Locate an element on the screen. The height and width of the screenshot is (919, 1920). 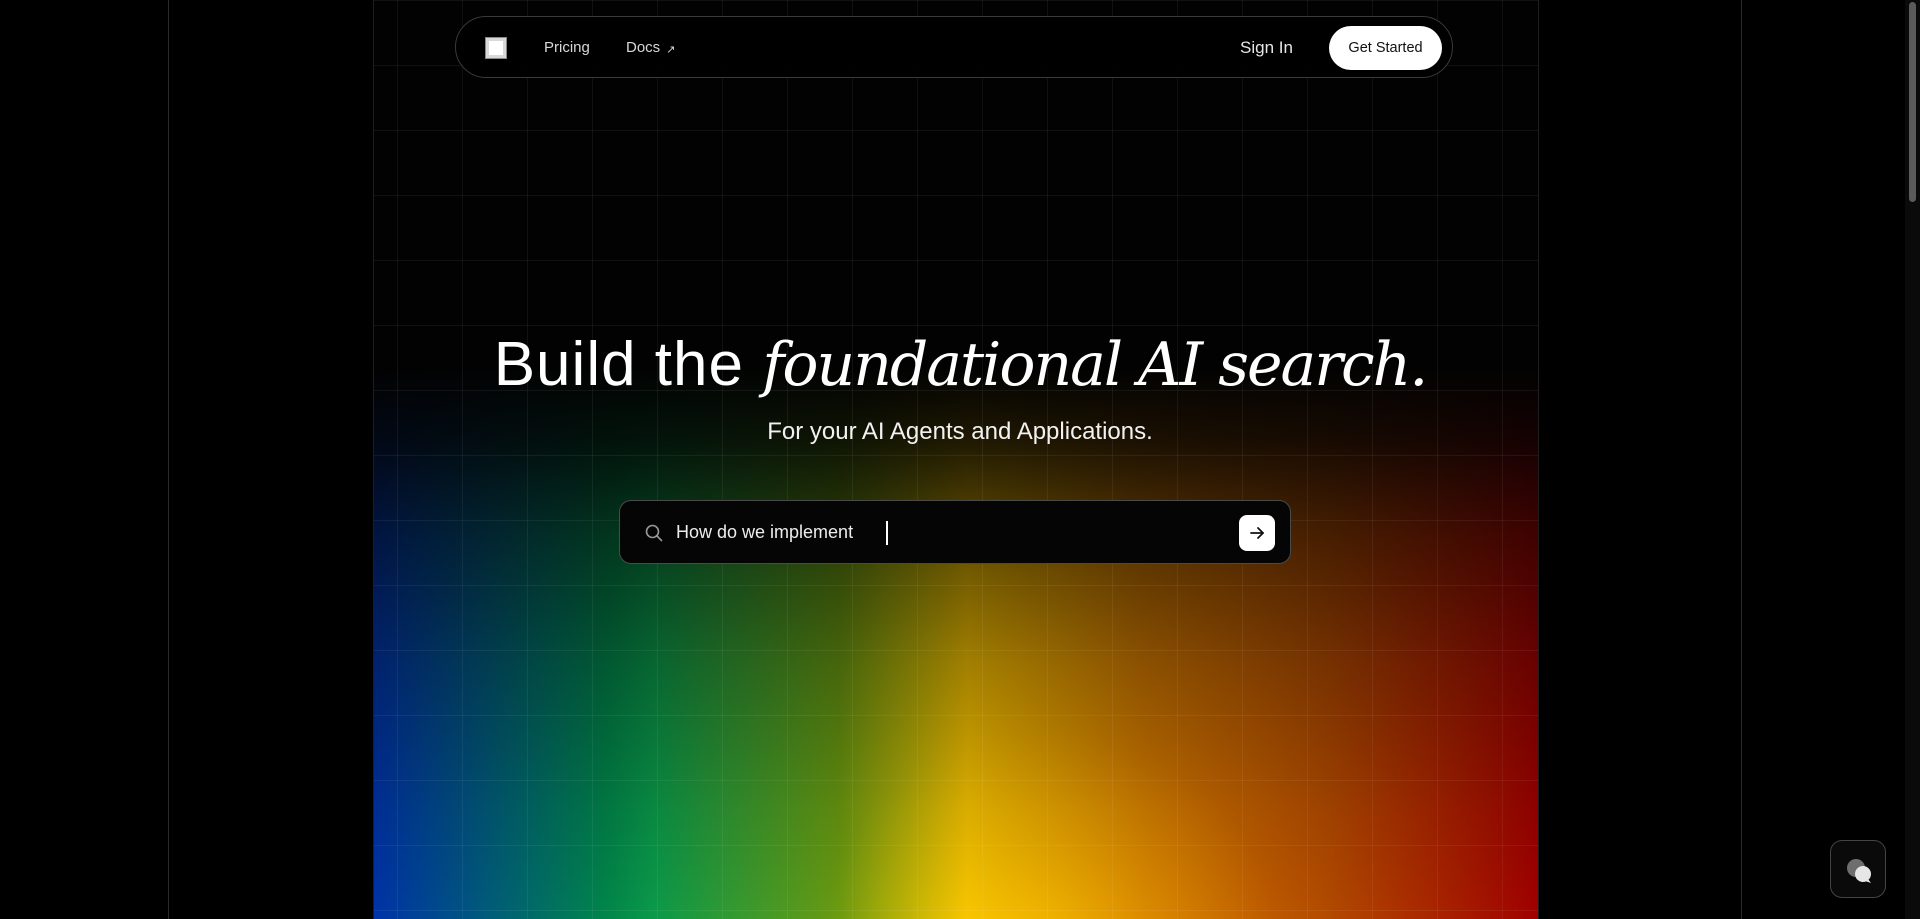
headline-plain-text: Build the is located at coordinates (628, 364).